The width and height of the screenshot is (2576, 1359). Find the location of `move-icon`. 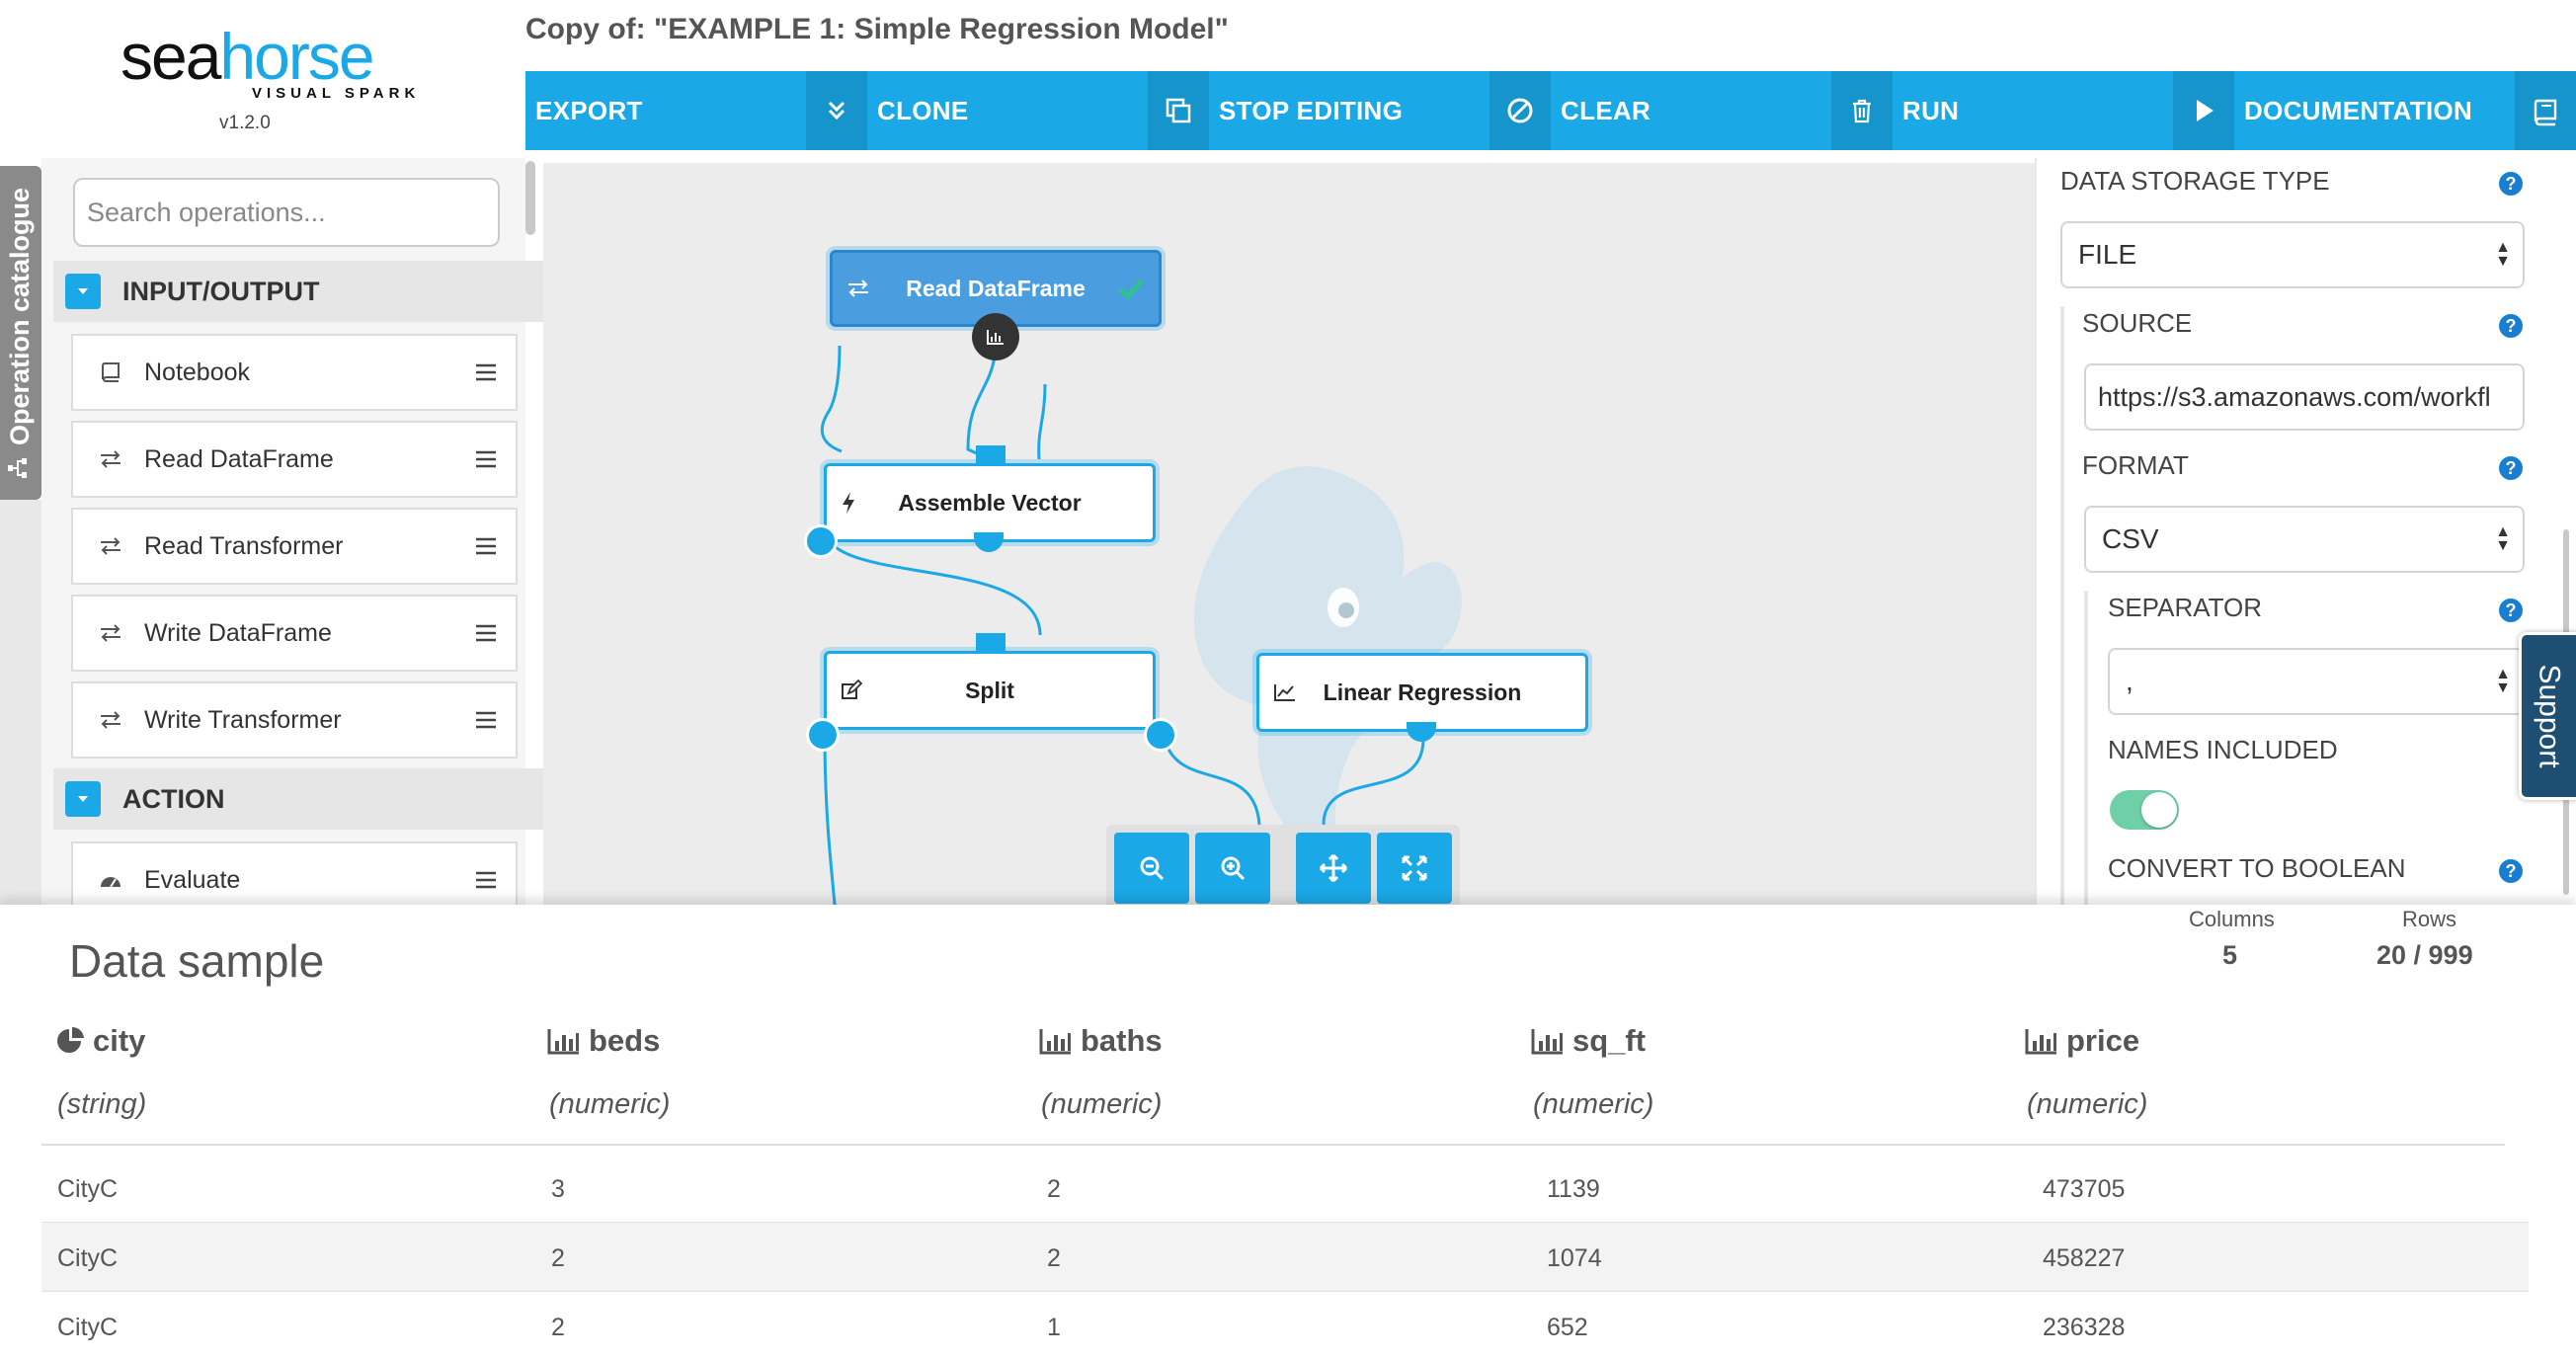

move-icon is located at coordinates (1333, 868).